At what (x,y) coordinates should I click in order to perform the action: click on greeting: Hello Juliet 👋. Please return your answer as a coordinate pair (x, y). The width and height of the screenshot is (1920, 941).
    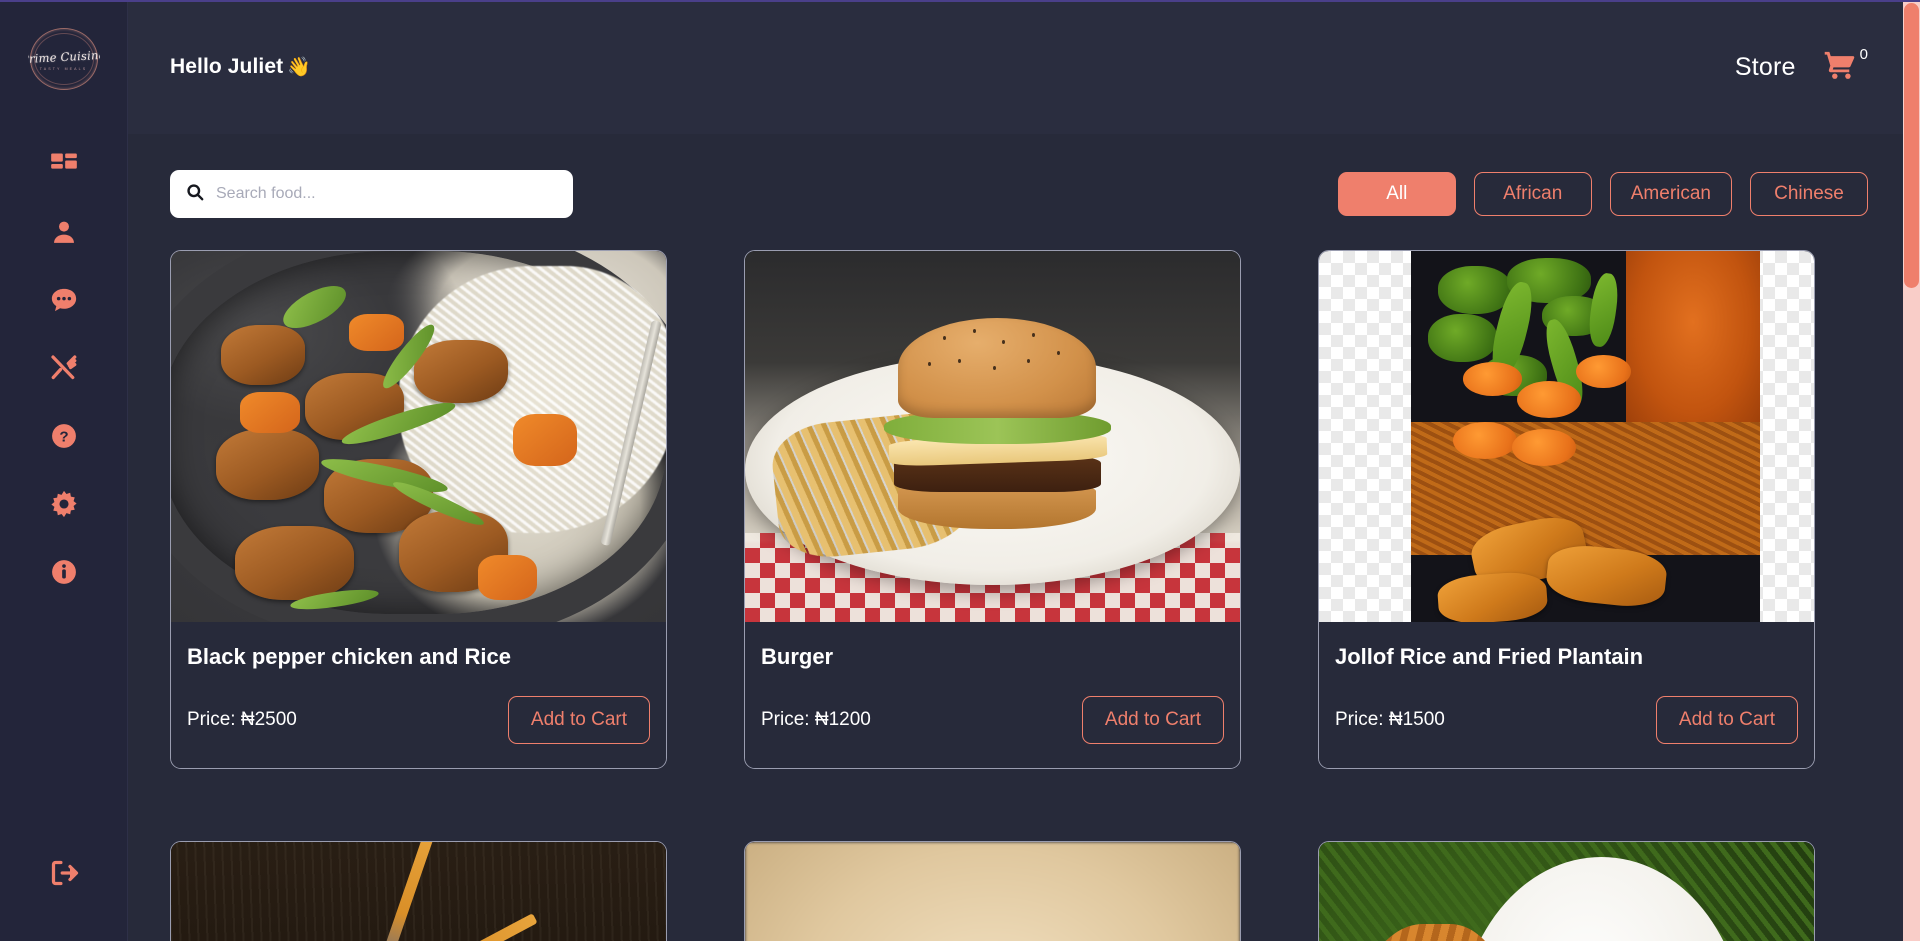
    Looking at the image, I should click on (240, 67).